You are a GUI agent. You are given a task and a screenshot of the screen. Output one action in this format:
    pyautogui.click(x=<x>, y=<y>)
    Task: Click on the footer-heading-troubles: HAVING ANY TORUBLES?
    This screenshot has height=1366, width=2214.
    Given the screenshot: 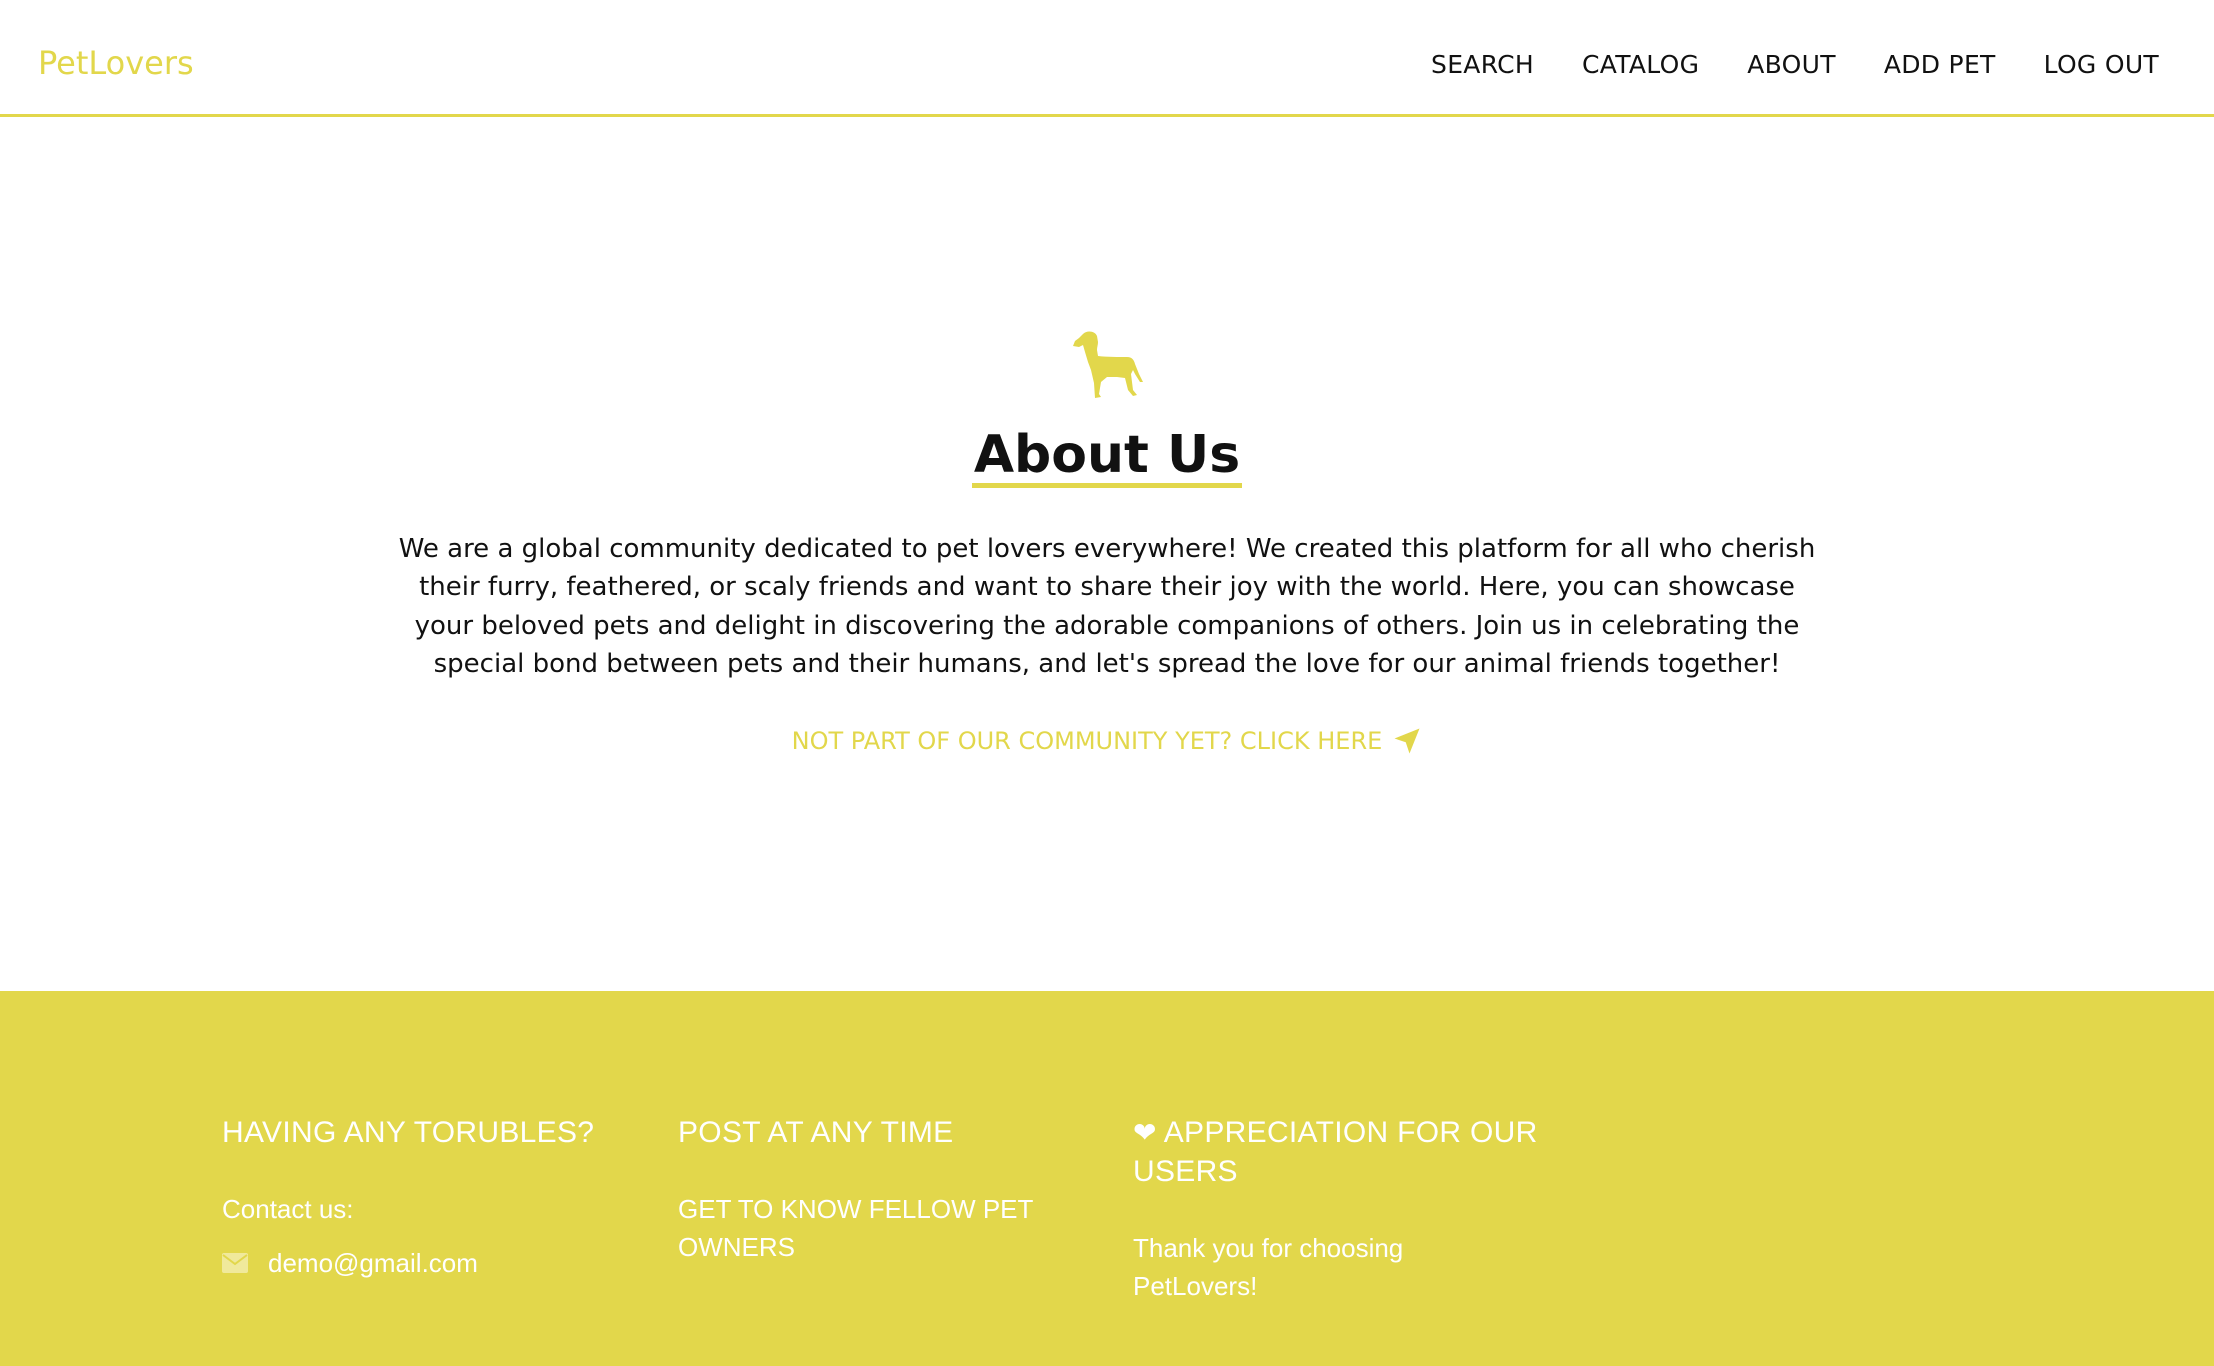 What is the action you would take?
    pyautogui.click(x=408, y=1132)
    